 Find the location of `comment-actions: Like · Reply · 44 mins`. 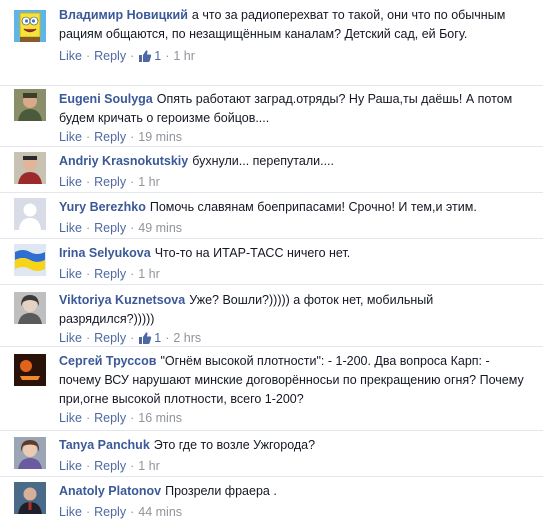

comment-actions: Like · Reply · 44 mins is located at coordinates (294, 512).